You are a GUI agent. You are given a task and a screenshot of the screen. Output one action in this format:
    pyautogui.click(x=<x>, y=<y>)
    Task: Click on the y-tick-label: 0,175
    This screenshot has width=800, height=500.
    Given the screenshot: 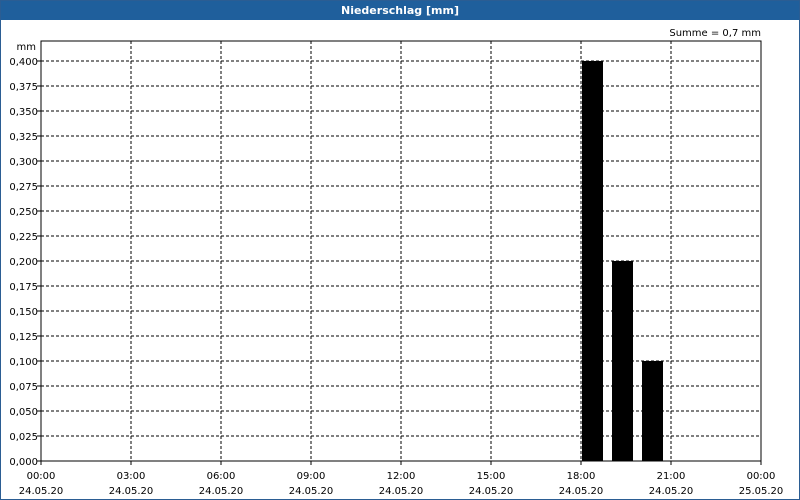 What is the action you would take?
    pyautogui.click(x=23, y=287)
    